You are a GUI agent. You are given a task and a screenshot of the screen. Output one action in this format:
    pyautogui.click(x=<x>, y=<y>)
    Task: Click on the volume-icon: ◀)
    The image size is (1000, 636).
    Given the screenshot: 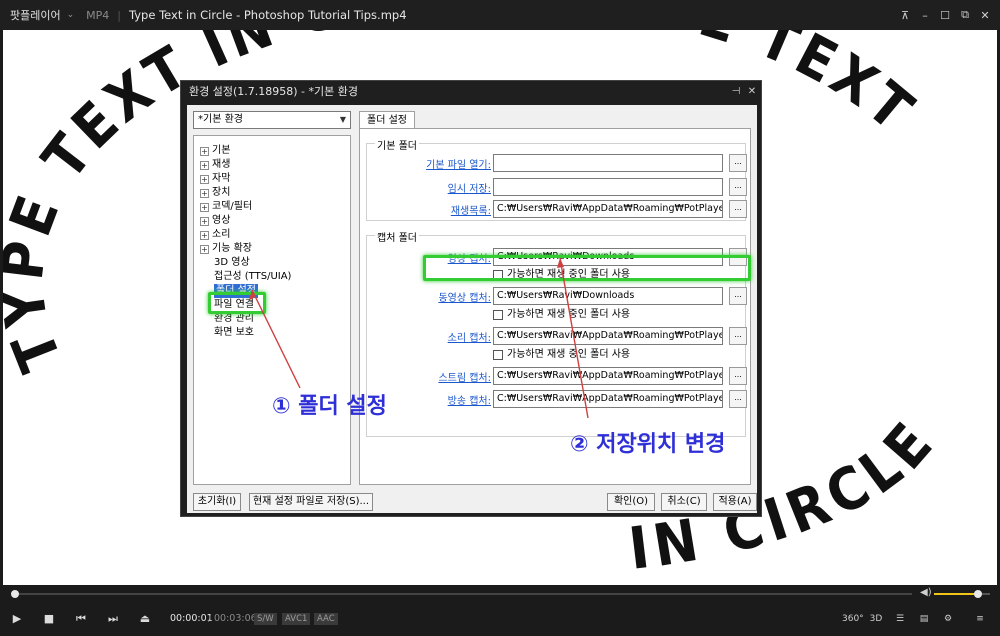 What is the action you would take?
    pyautogui.click(x=926, y=592)
    